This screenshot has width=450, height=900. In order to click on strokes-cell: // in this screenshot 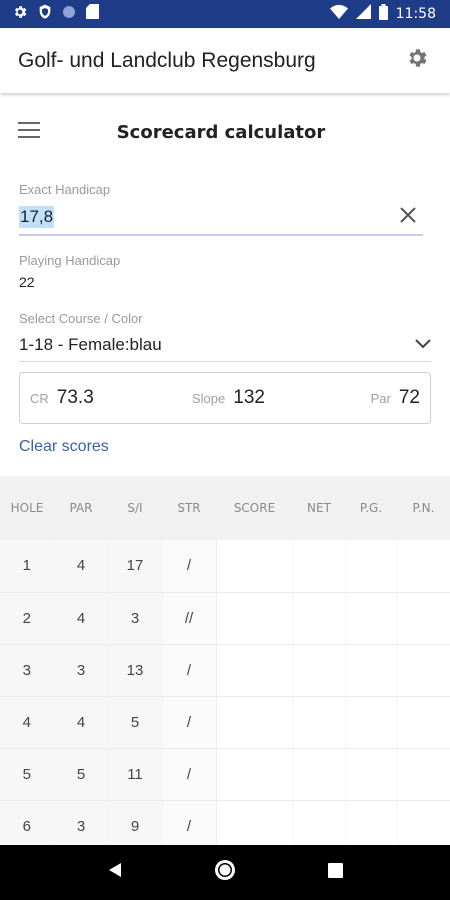, I will do `click(189, 618)`.